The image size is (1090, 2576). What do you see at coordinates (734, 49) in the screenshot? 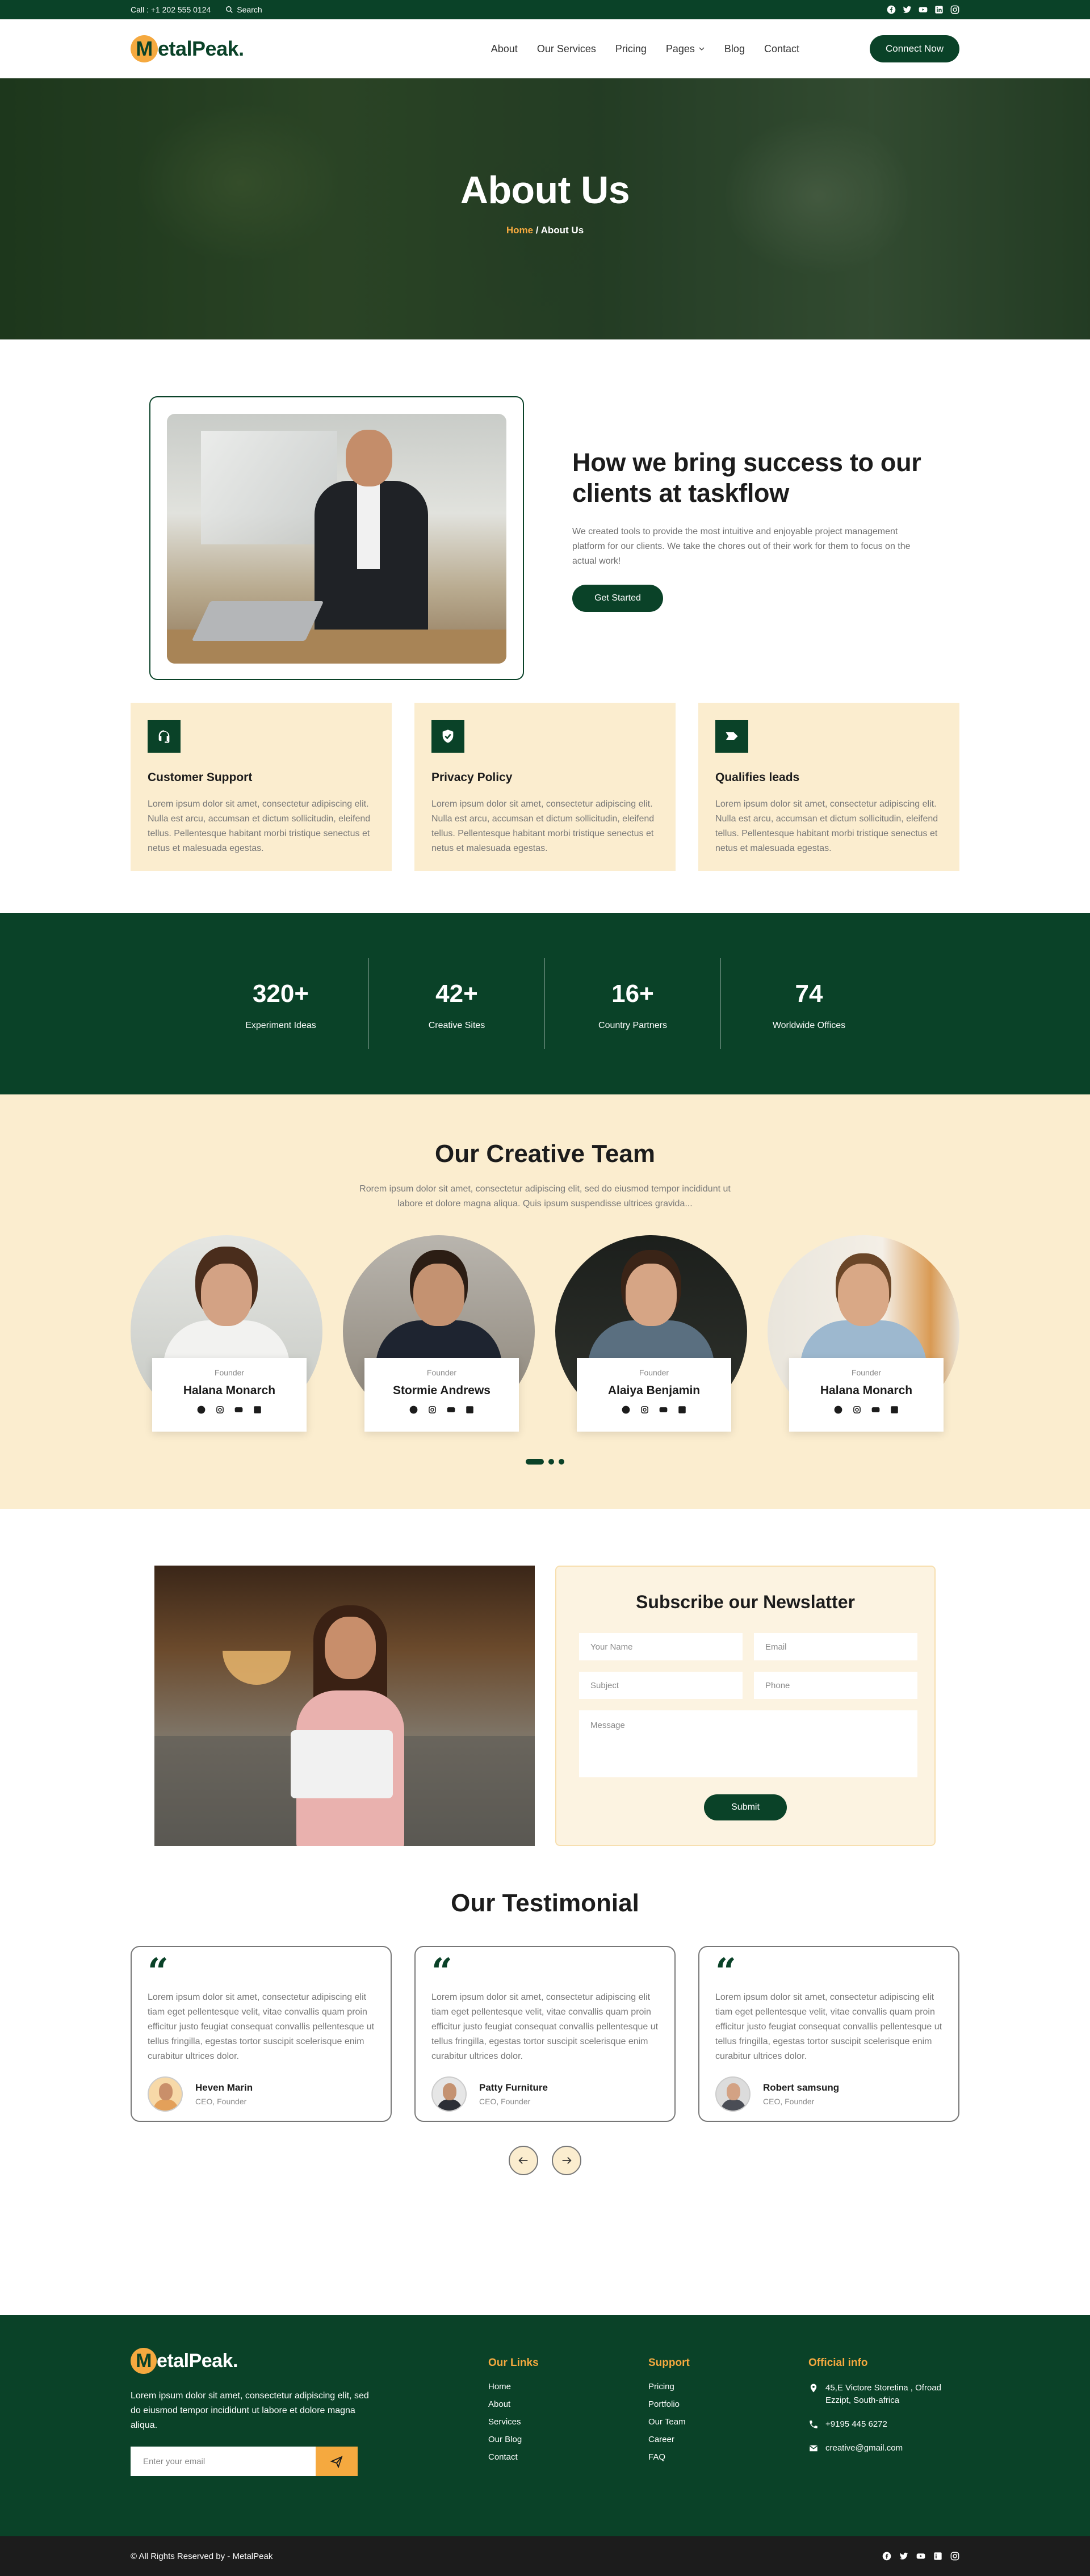
I see `nav-blog: Blog` at bounding box center [734, 49].